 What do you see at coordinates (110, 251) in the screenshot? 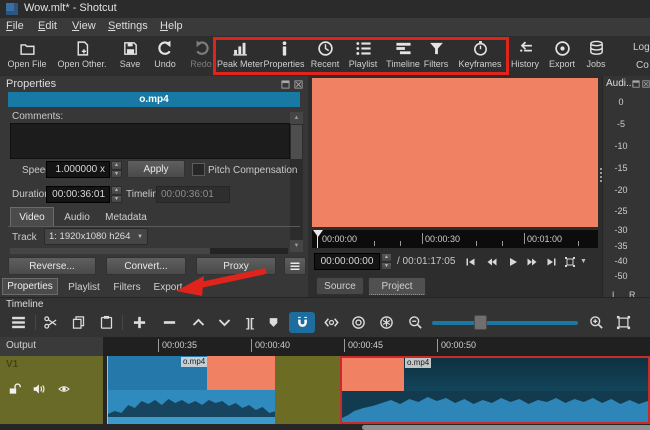
I see `h-scroll-thumb` at bounding box center [110, 251].